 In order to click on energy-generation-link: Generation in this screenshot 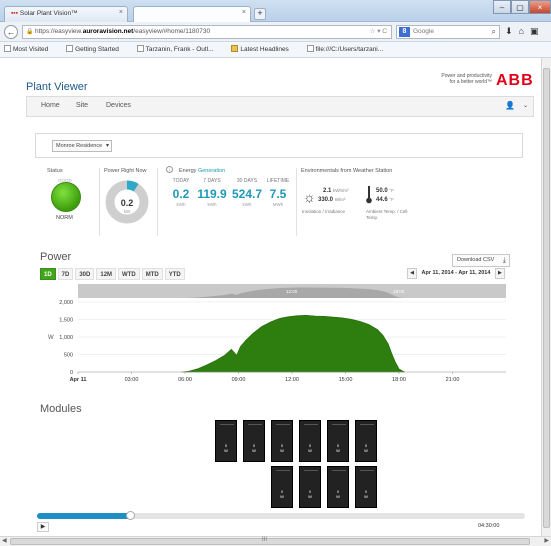, I will do `click(211, 171)`.